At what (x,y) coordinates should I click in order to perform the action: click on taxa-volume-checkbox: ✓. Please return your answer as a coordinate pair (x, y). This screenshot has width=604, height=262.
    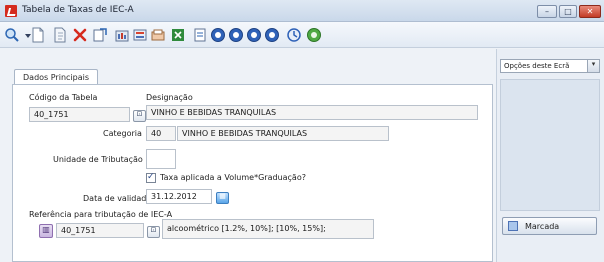
    Looking at the image, I should click on (151, 177).